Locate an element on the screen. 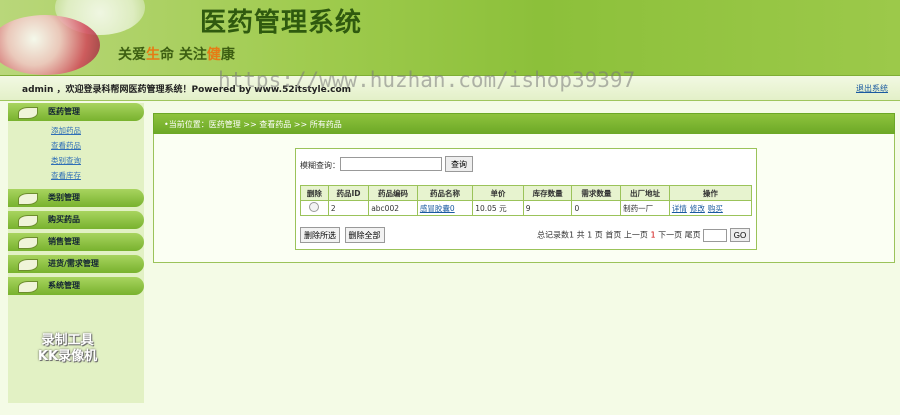  table-header-row: 删除 药品ID 药品编码 药品名称 单价 库存数量 需求数量 出厂地址 操作 is located at coordinates (526, 193).